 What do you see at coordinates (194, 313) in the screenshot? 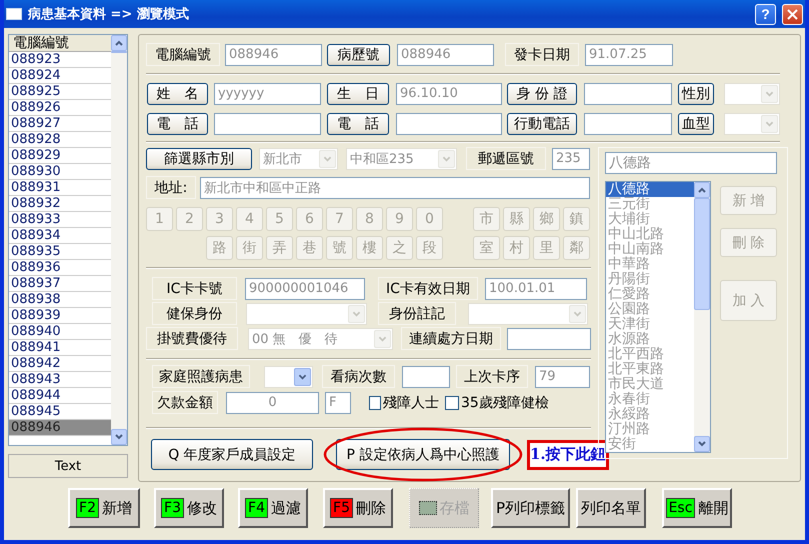
I see `field-label: 健保身份` at bounding box center [194, 313].